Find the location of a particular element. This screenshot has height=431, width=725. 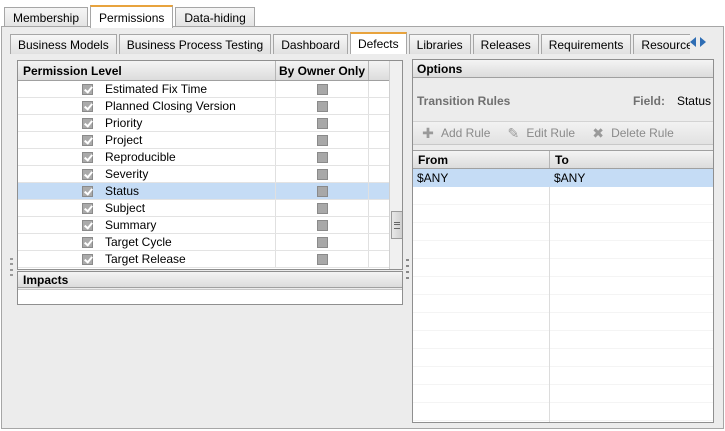

permission-row: Estimated Fix Time is located at coordinates (203, 89).